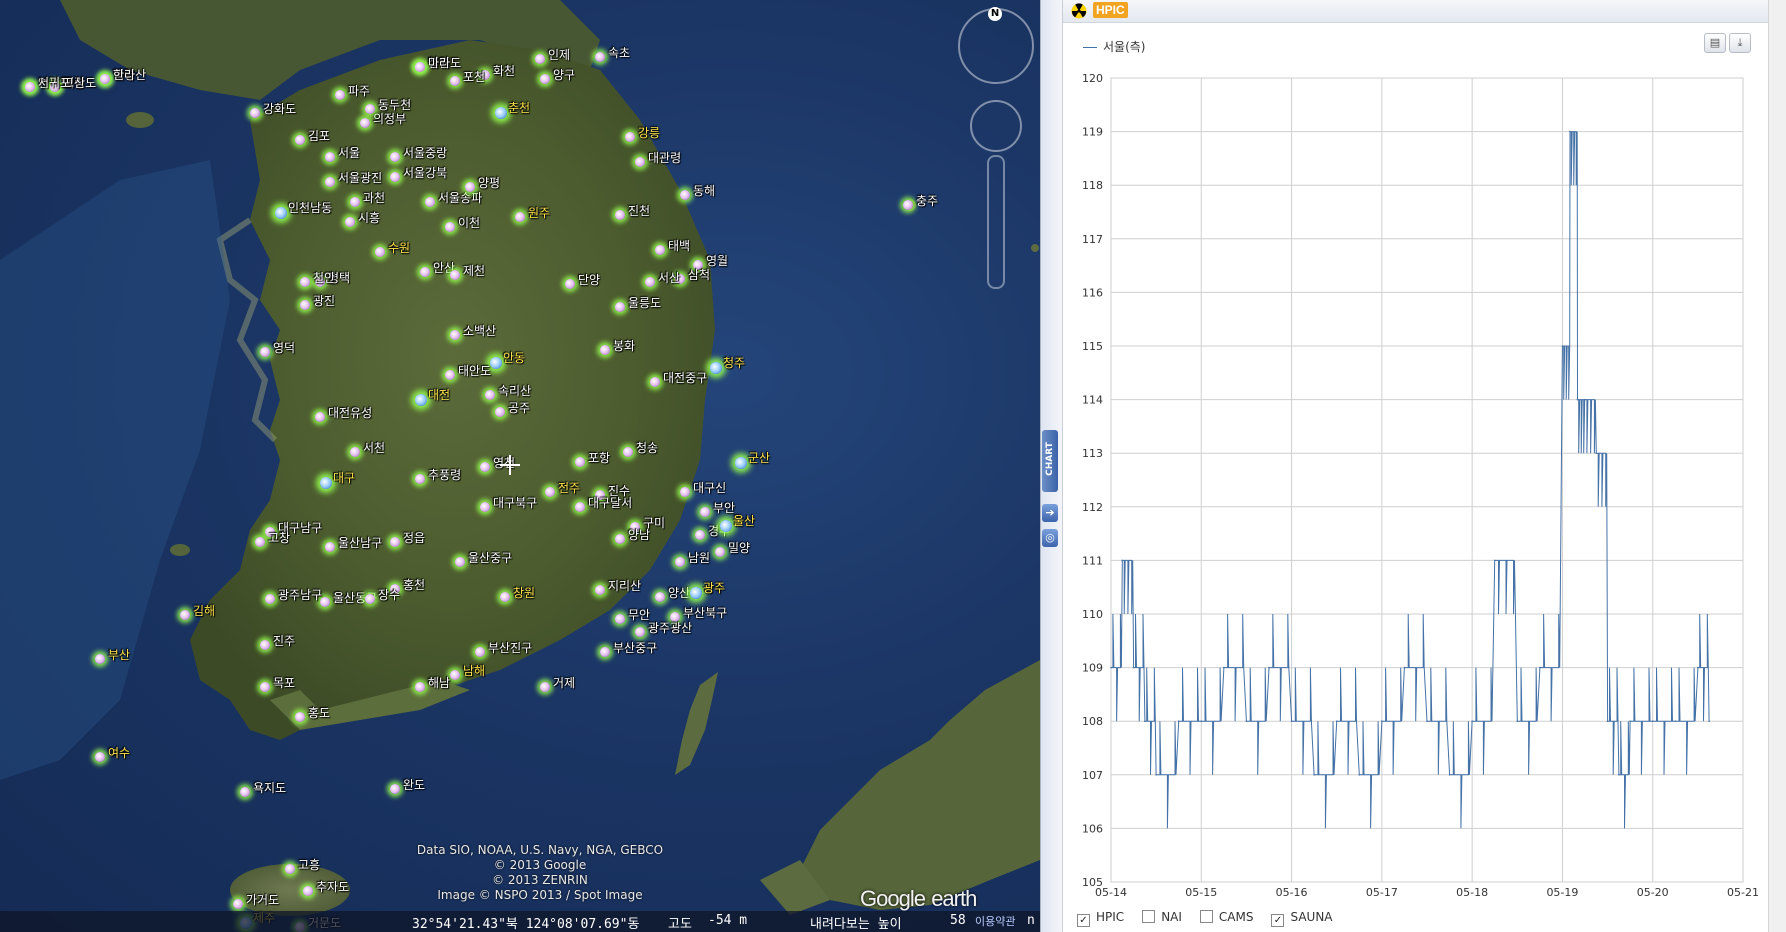 The height and width of the screenshot is (932, 1786). What do you see at coordinates (374, 447) in the screenshot?
I see `station-label: 서천` at bounding box center [374, 447].